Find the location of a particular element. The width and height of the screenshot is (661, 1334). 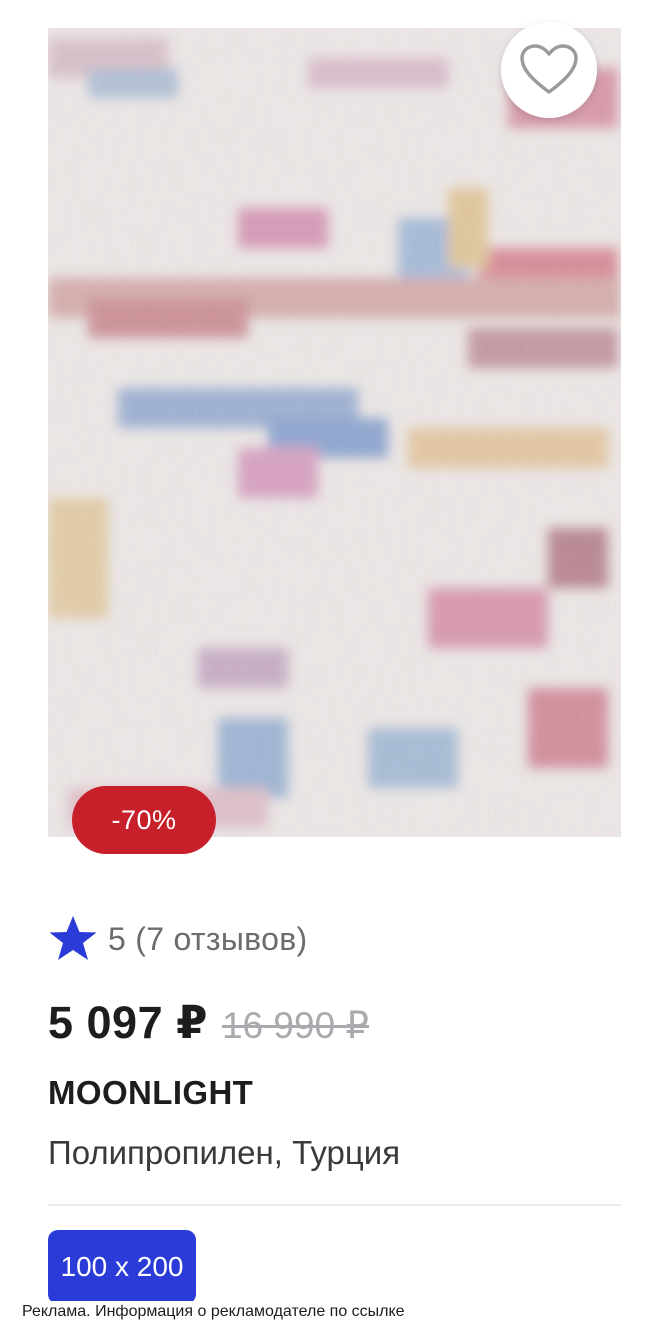

rating: 5 (7 отзывов) is located at coordinates (177, 939).